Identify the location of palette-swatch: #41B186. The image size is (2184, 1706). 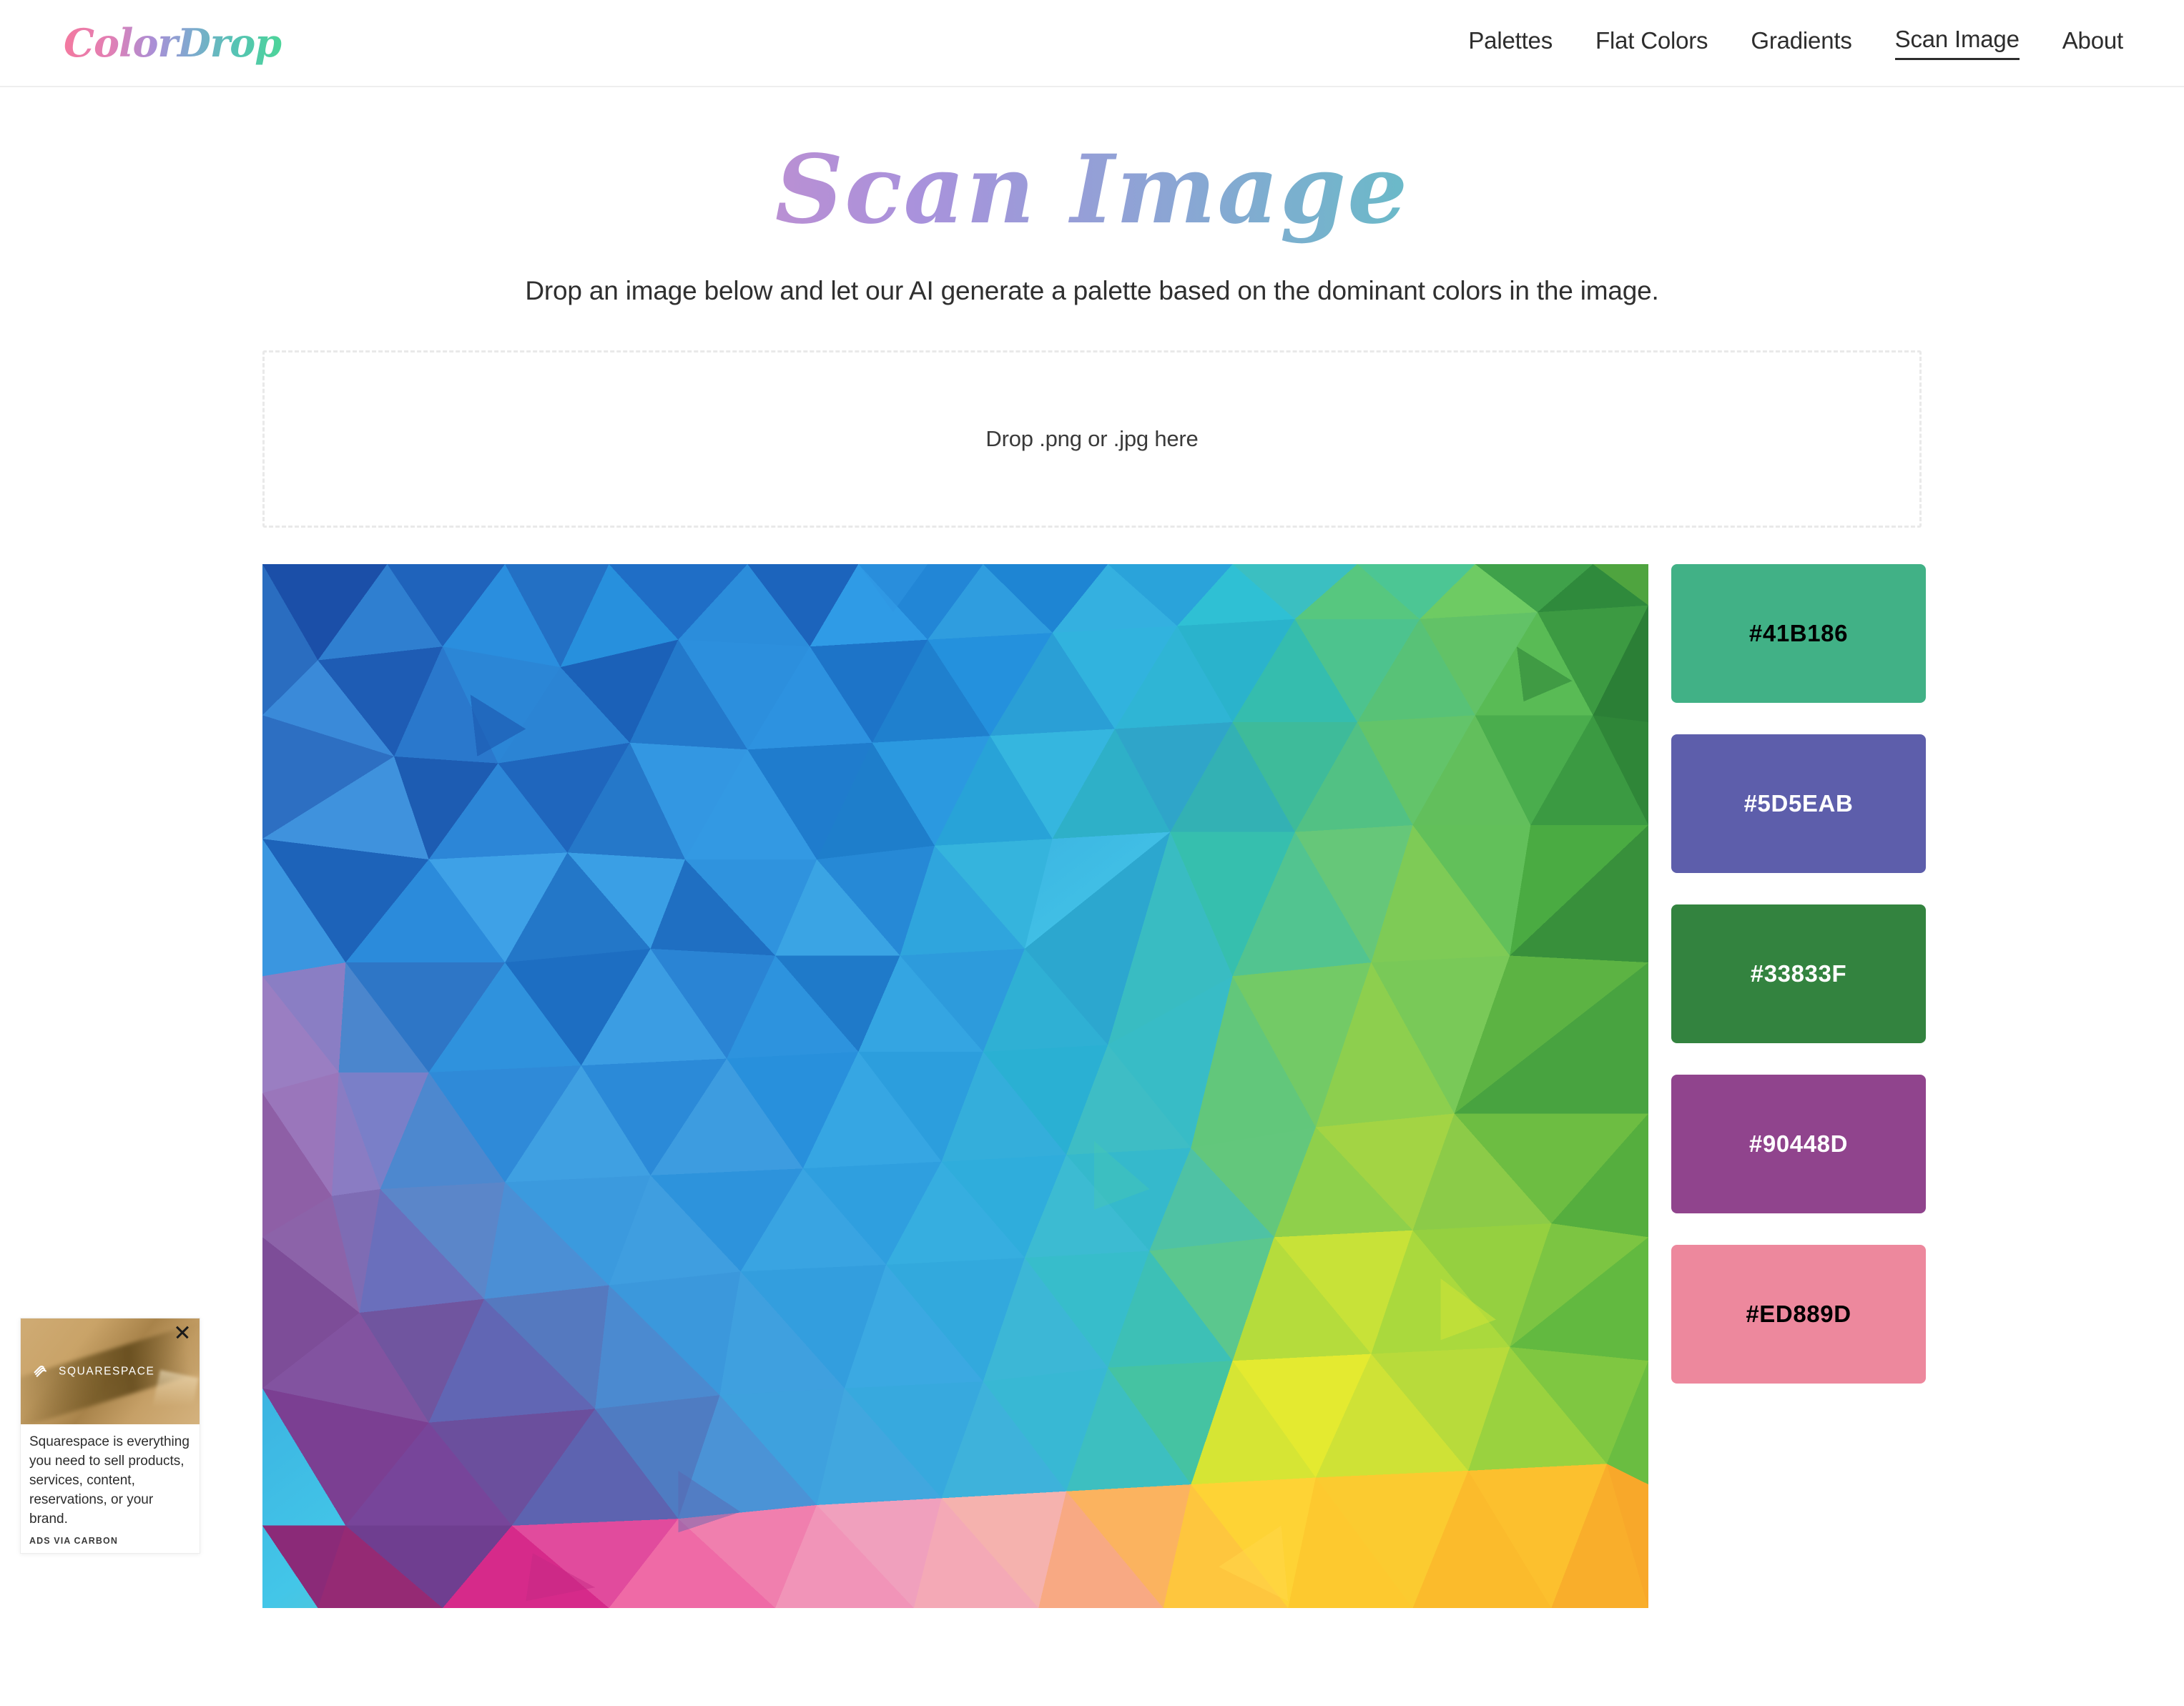
(1799, 633).